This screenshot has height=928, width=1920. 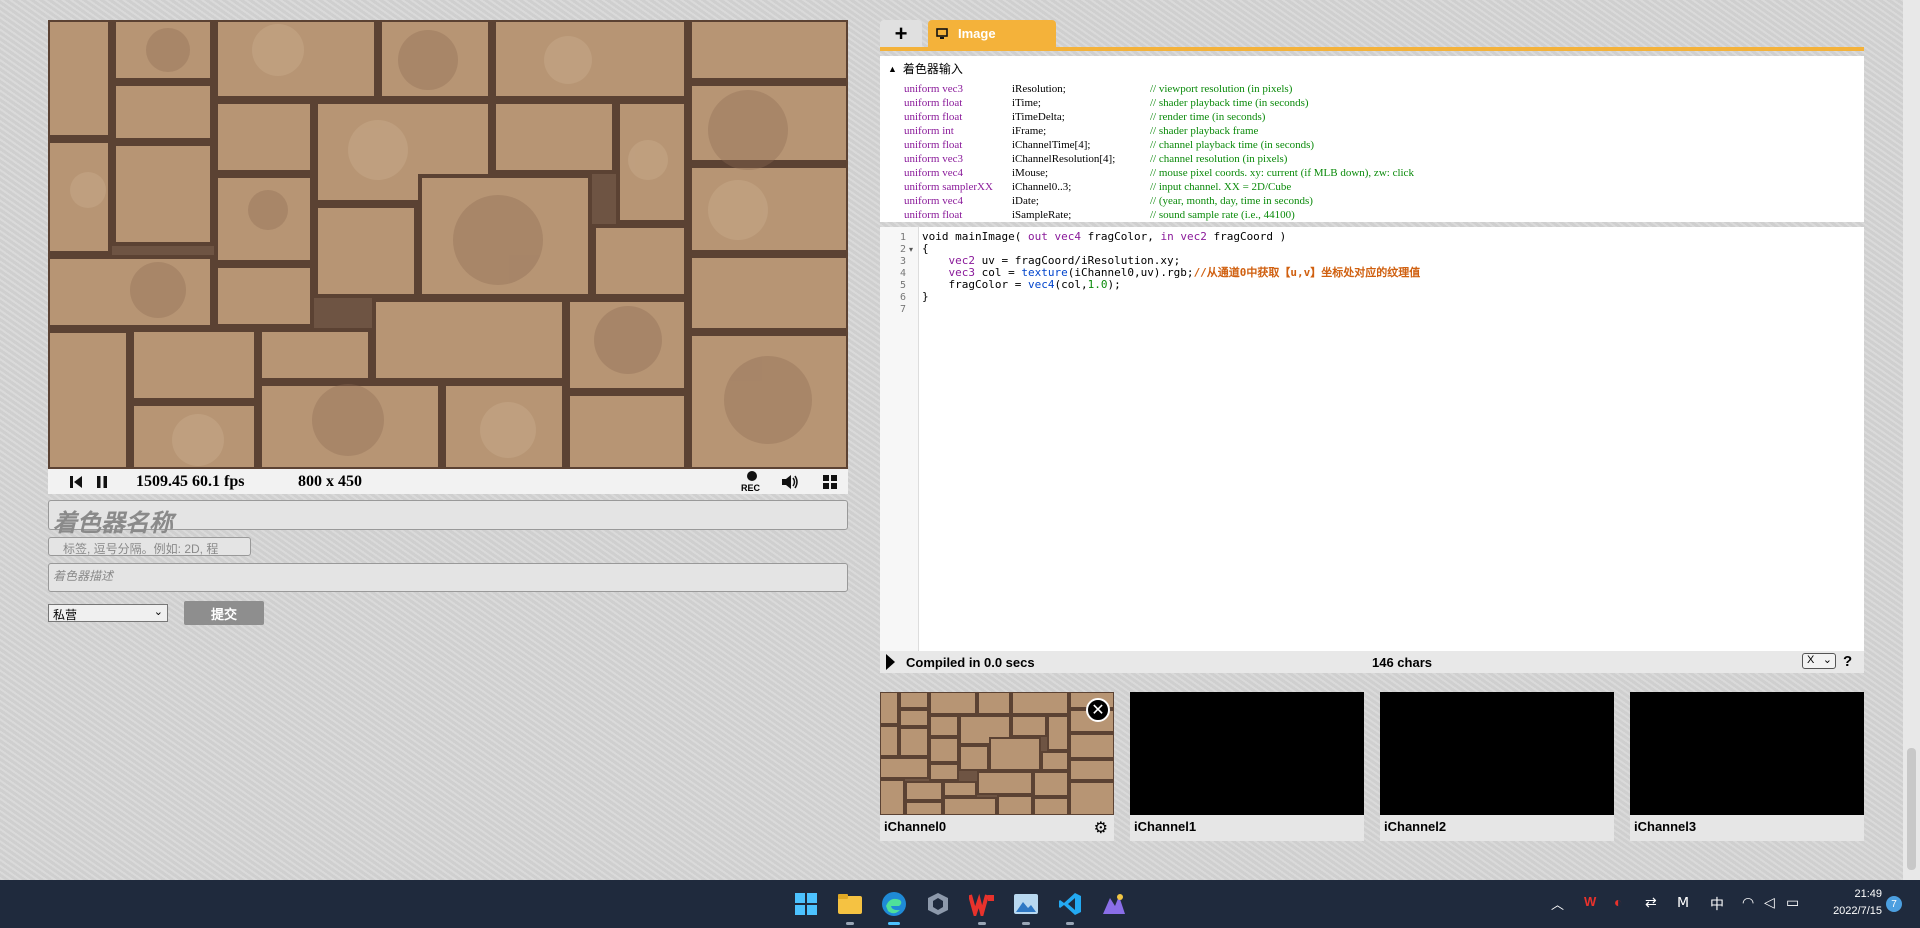 I want to click on taskbar-app-photos, so click(x=1026, y=906).